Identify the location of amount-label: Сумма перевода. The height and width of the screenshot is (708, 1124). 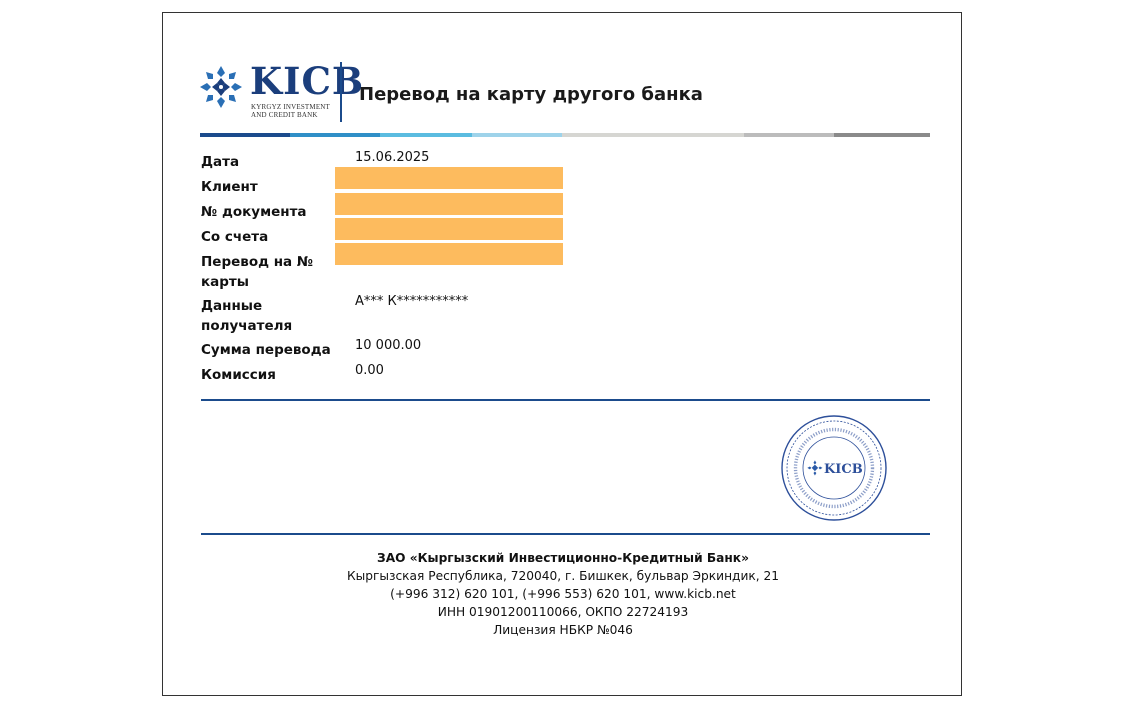
(266, 350).